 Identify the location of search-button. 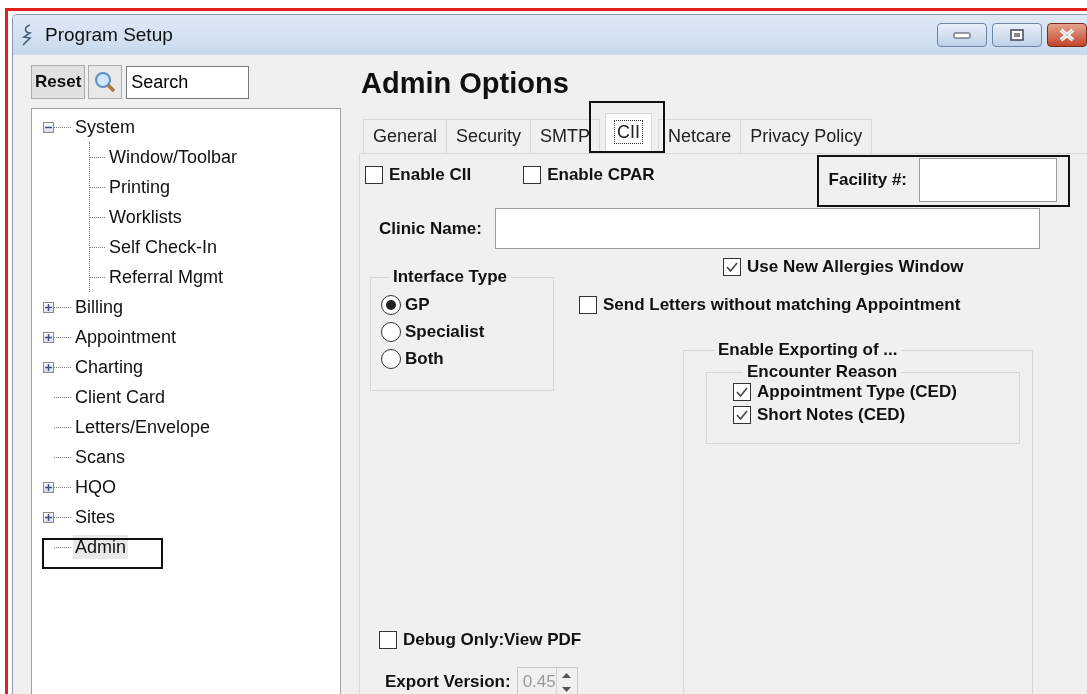
(105, 82).